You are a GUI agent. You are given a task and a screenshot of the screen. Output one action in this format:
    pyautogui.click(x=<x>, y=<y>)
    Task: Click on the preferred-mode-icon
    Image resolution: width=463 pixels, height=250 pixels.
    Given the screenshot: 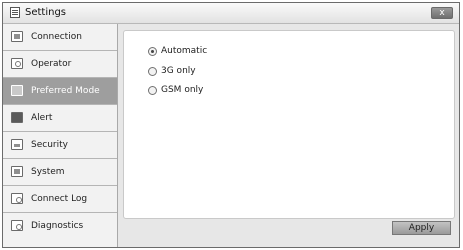 What is the action you would take?
    pyautogui.click(x=17, y=90)
    